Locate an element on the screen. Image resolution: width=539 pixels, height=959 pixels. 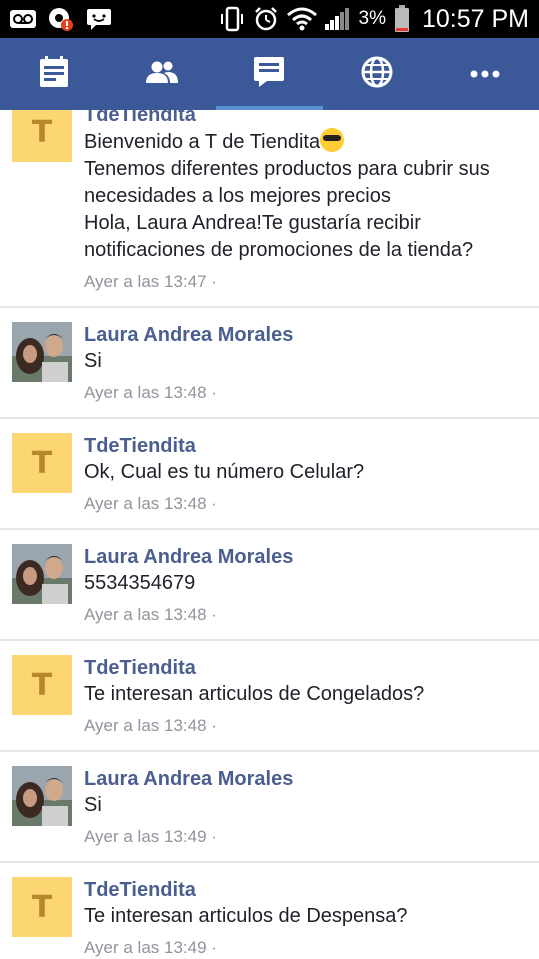
friends-icon is located at coordinates (162, 74).